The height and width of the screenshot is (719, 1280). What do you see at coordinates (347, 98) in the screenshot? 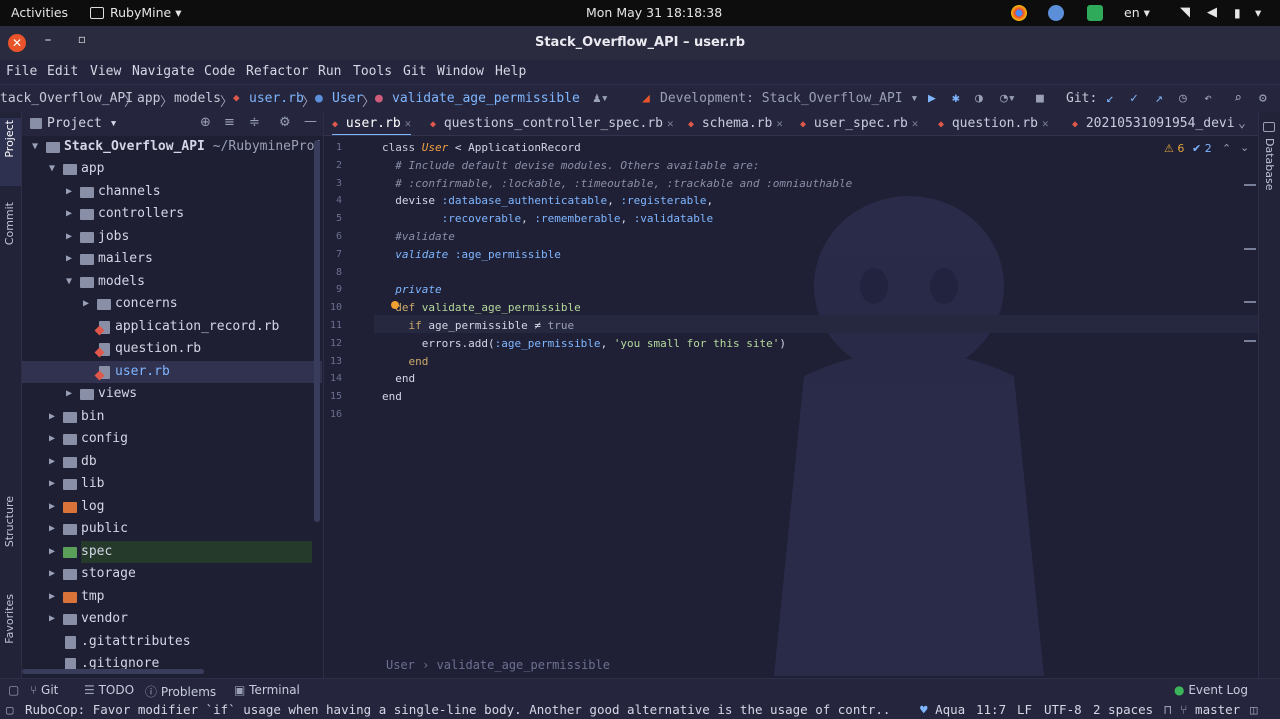
I see `nav-class: User` at bounding box center [347, 98].